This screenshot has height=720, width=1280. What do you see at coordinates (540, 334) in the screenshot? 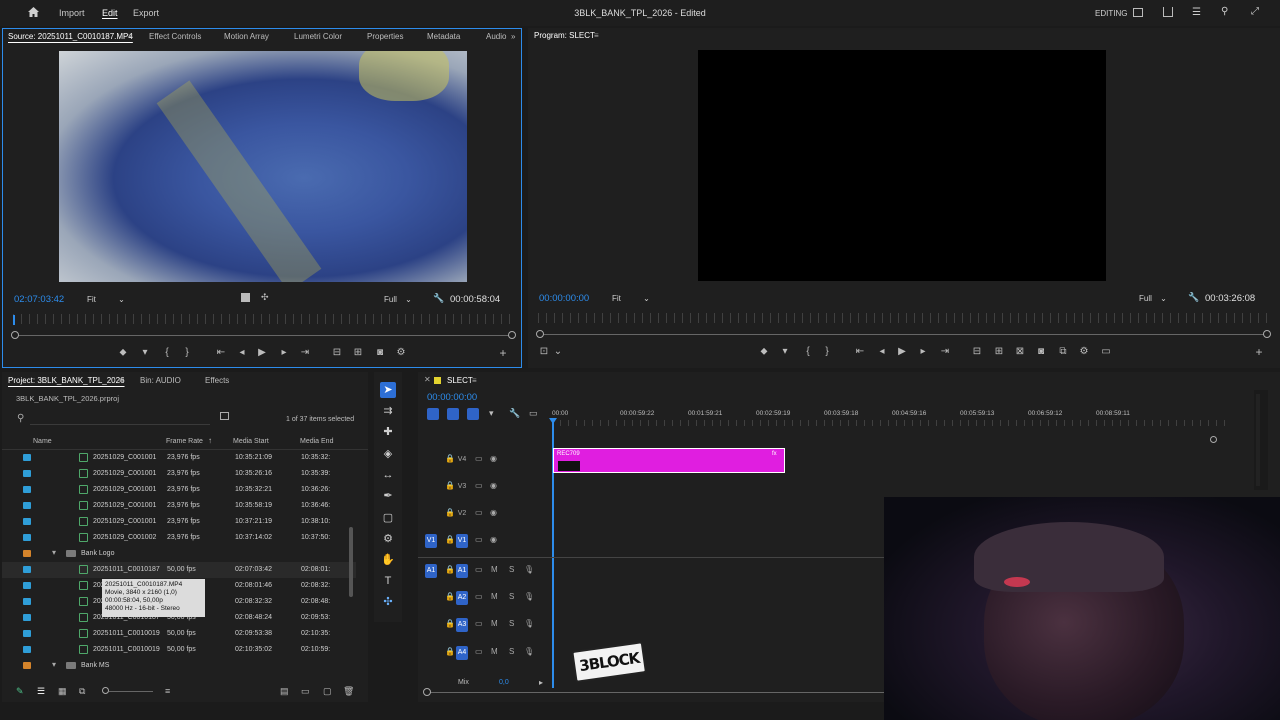
I see `program-zoom-knob-left` at bounding box center [540, 334].